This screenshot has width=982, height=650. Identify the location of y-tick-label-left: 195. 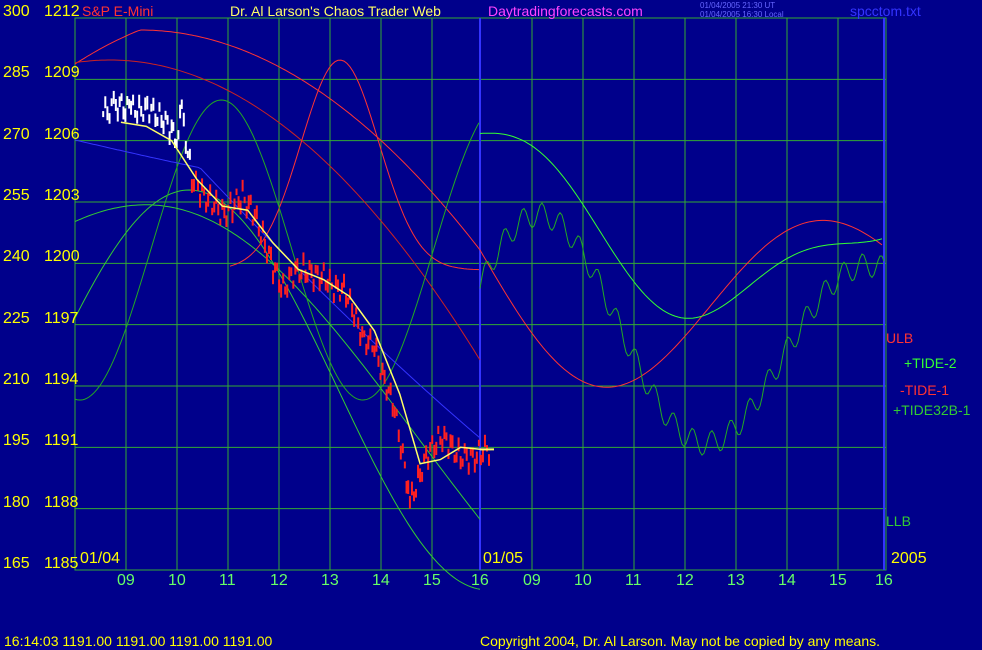
(16, 441).